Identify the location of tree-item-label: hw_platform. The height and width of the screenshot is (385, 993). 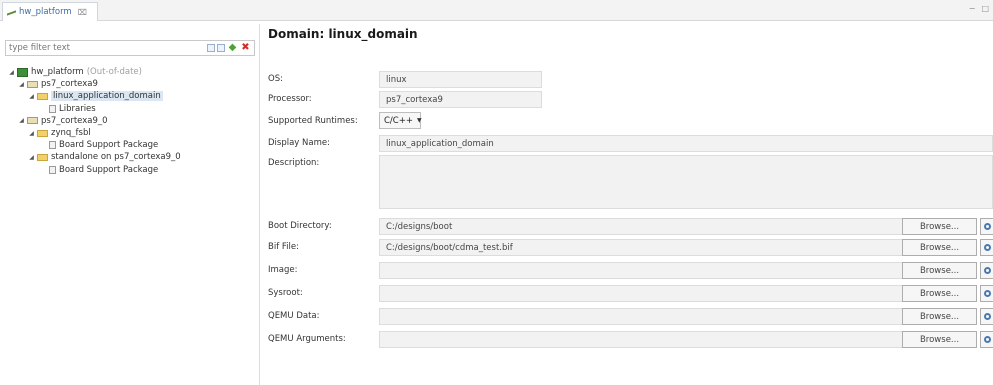
(57, 72).